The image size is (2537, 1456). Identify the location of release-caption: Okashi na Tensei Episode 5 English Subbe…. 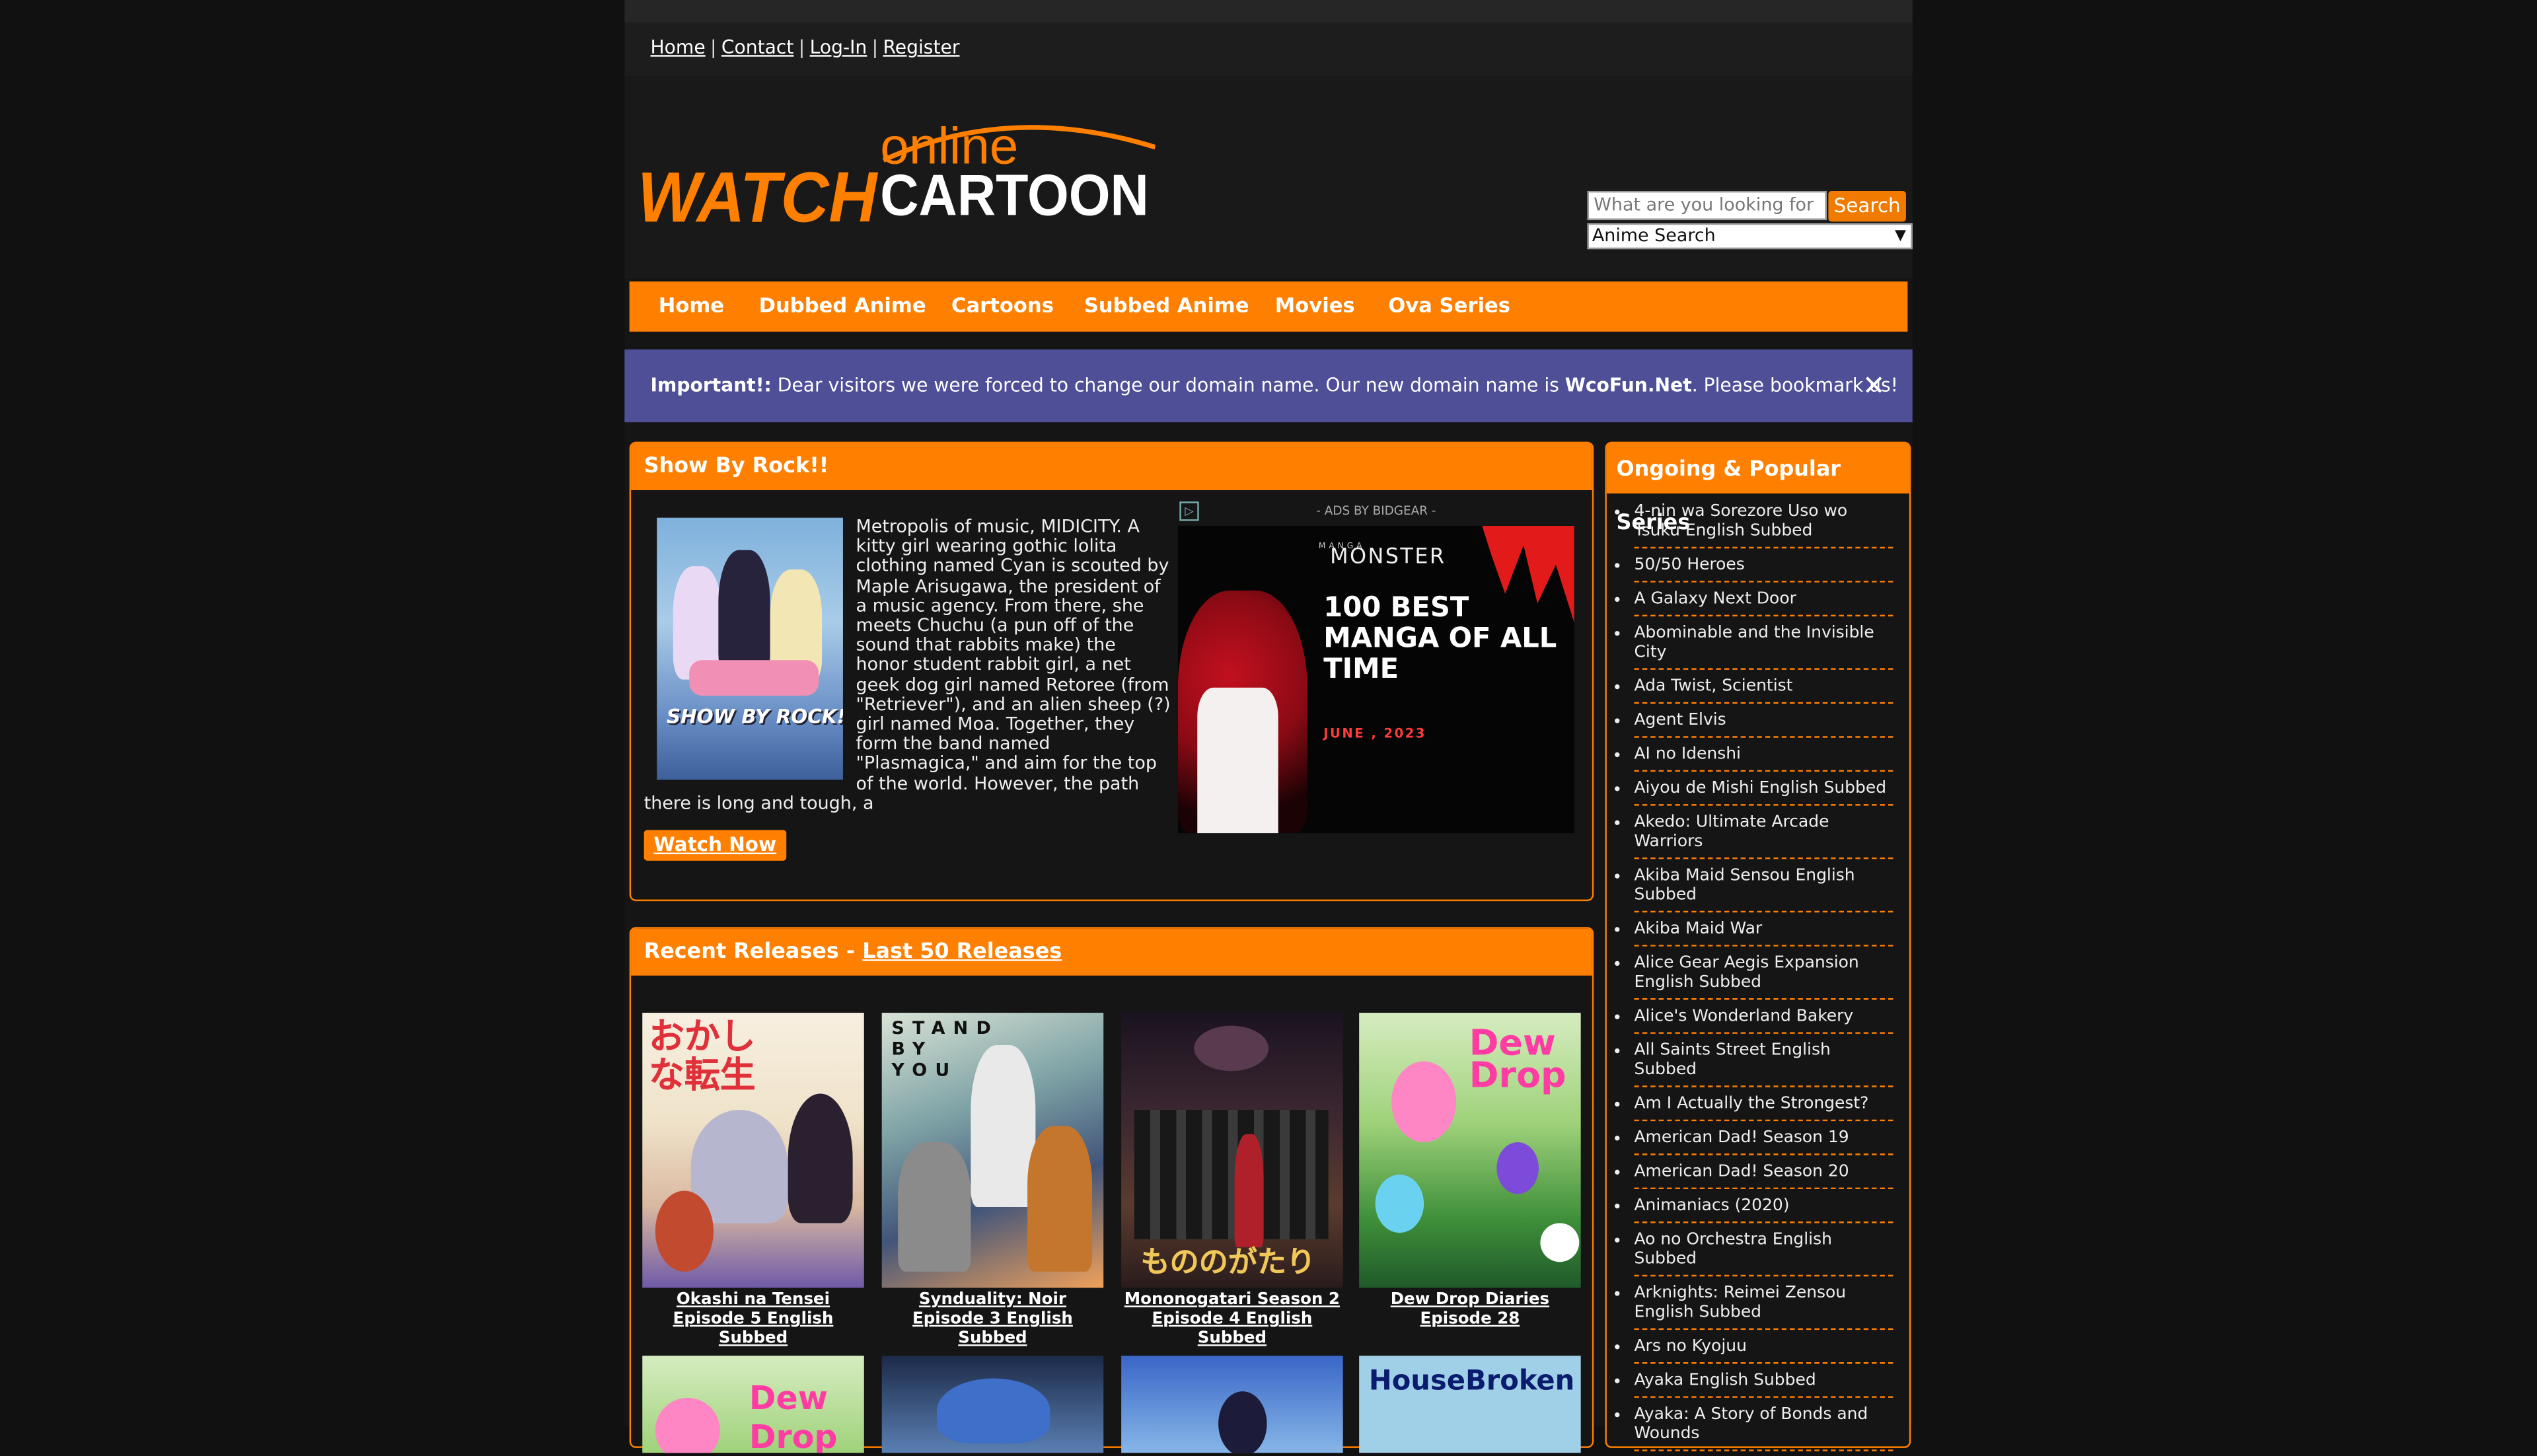
(753, 1320).